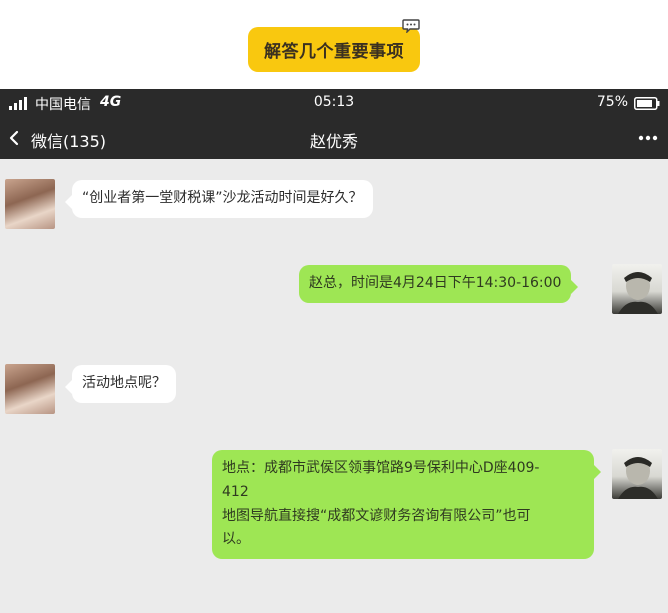 Image resolution: width=668 pixels, height=613 pixels. I want to click on message-text-line: 以。, so click(236, 539).